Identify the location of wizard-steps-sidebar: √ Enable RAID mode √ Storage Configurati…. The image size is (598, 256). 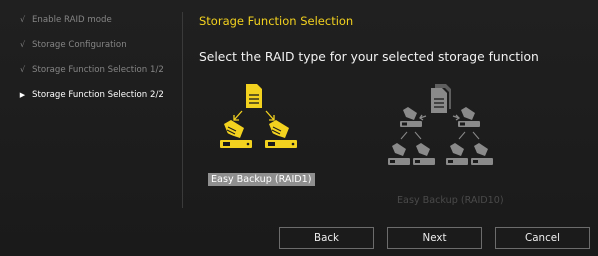
(98, 64).